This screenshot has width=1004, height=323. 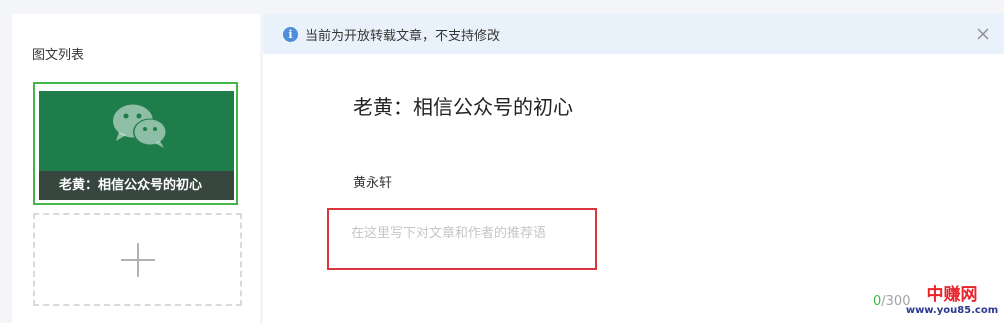 I want to click on article-caption: 老黄：相信公众号的初心, so click(x=136, y=185).